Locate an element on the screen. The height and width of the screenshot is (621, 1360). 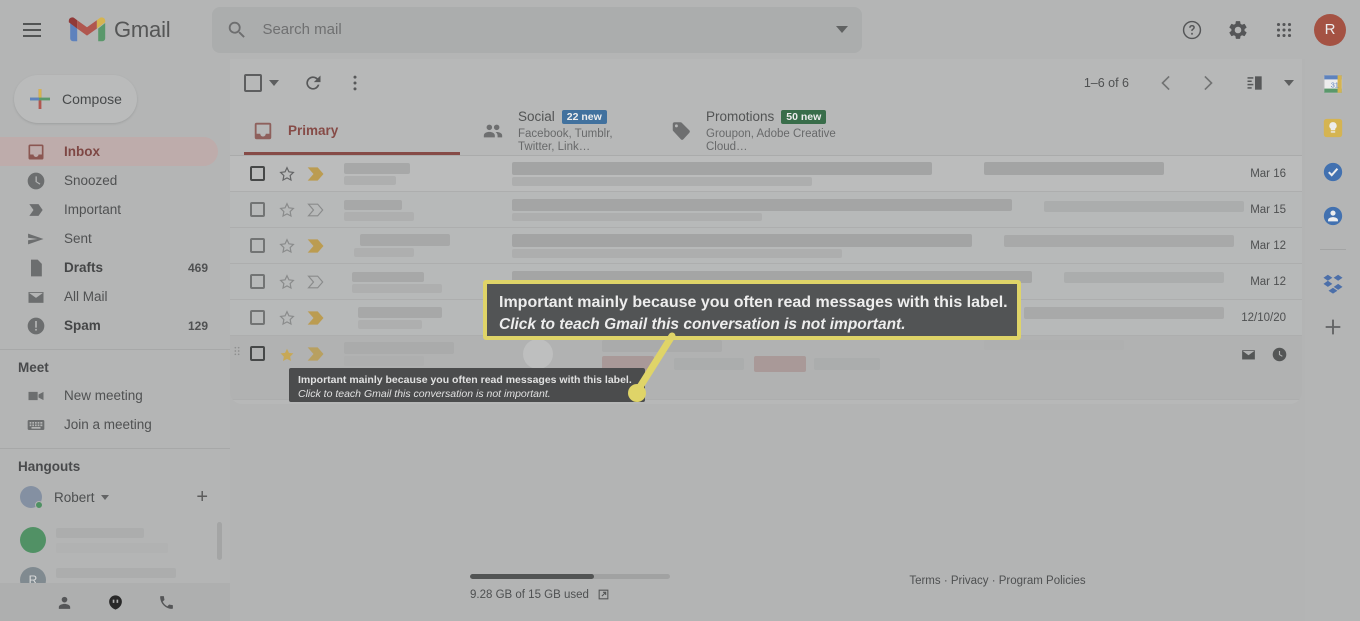
sidebar-item-sent: Sent is located at coordinates (109, 238).